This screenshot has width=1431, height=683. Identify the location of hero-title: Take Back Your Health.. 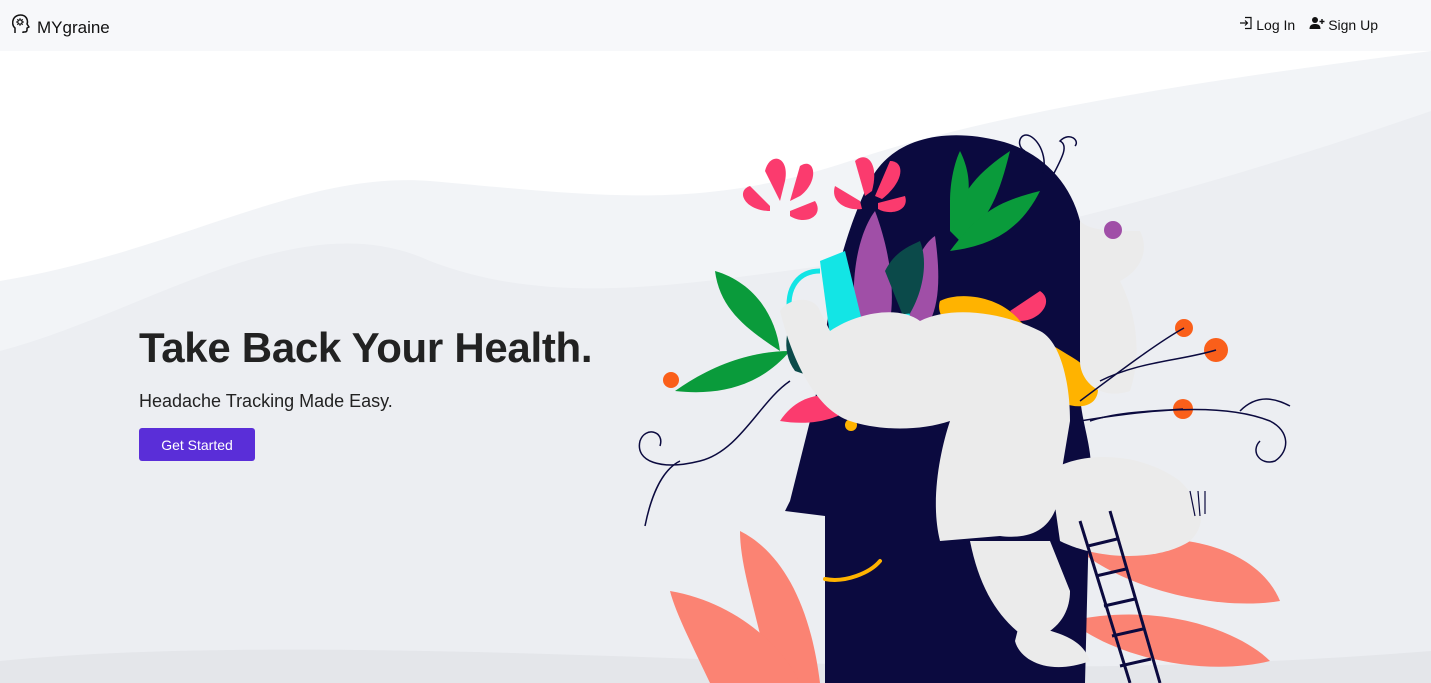
(366, 347).